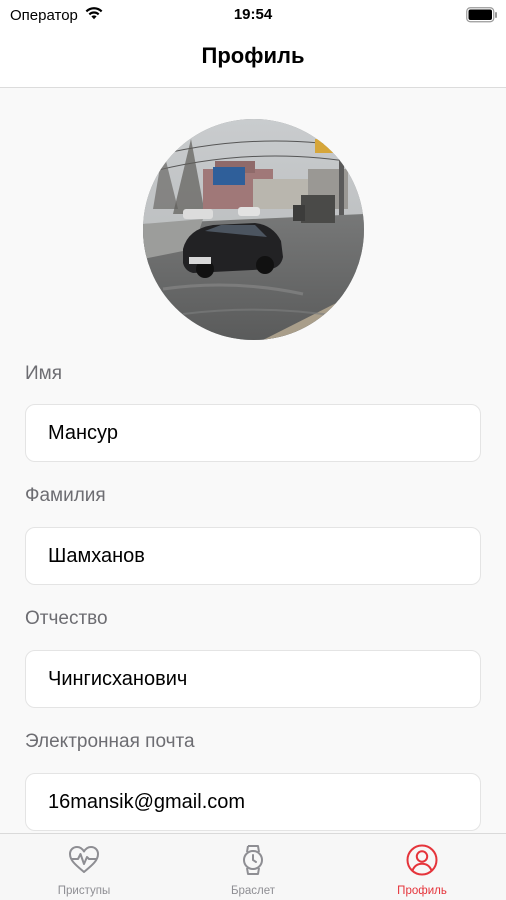 This screenshot has width=506, height=900. What do you see at coordinates (422, 860) in the screenshot?
I see `user-circle-icon` at bounding box center [422, 860].